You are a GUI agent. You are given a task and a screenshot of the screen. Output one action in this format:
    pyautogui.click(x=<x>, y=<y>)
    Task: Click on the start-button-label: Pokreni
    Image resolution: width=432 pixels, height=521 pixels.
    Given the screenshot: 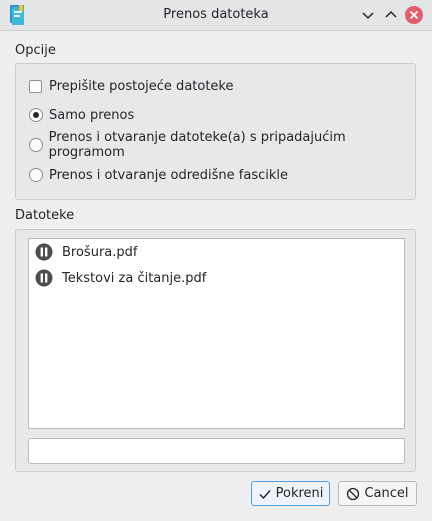 What is the action you would take?
    pyautogui.click(x=299, y=493)
    